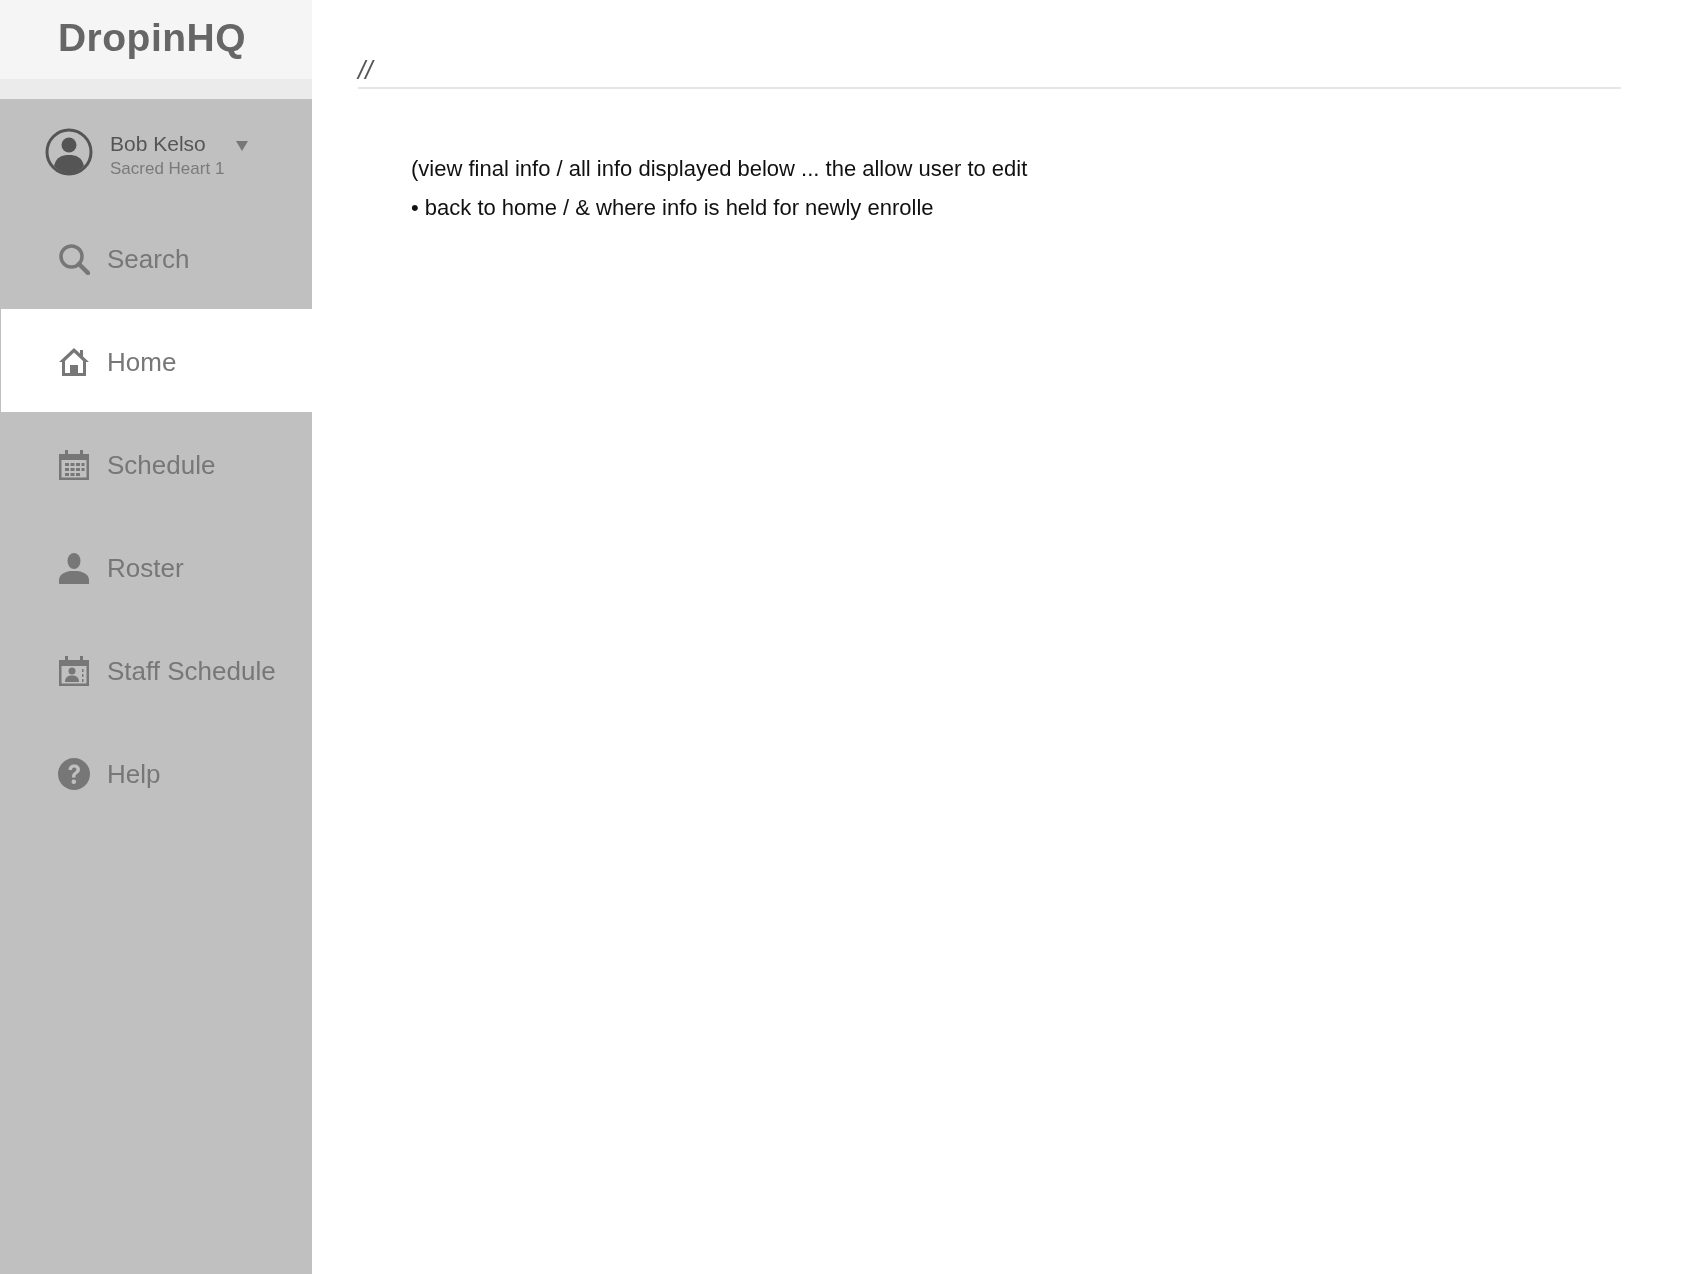  I want to click on note-text: • back to home / & where info is held for newly enrolle, so click(673, 208).